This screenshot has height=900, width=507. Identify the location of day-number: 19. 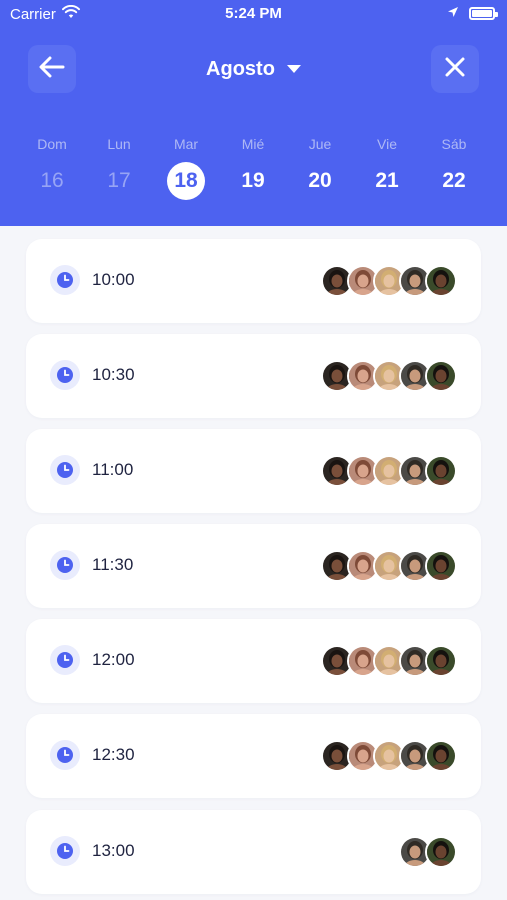
(253, 180).